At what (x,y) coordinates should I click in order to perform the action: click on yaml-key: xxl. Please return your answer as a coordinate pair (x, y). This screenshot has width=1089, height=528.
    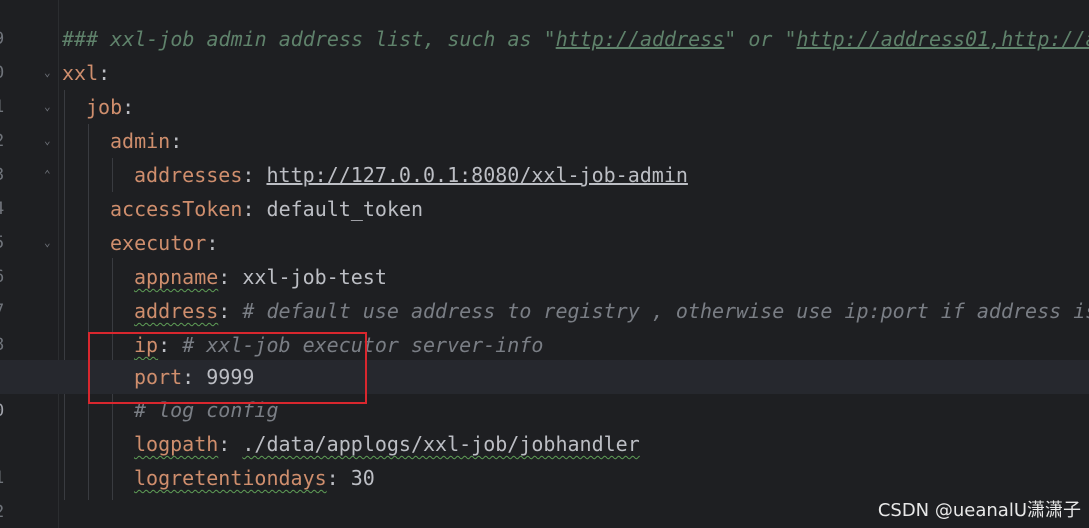
    Looking at the image, I should click on (80, 73).